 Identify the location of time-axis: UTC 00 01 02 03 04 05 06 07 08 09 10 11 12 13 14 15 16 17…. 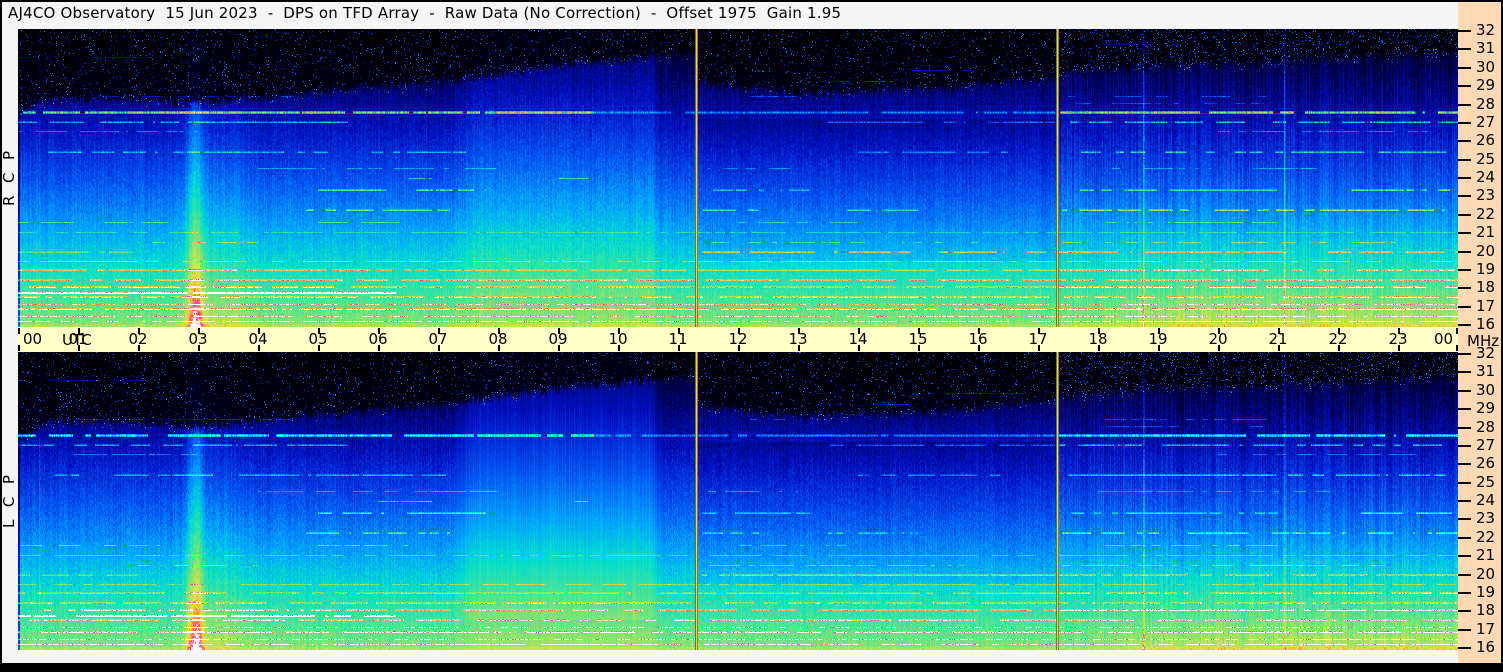
(738, 339).